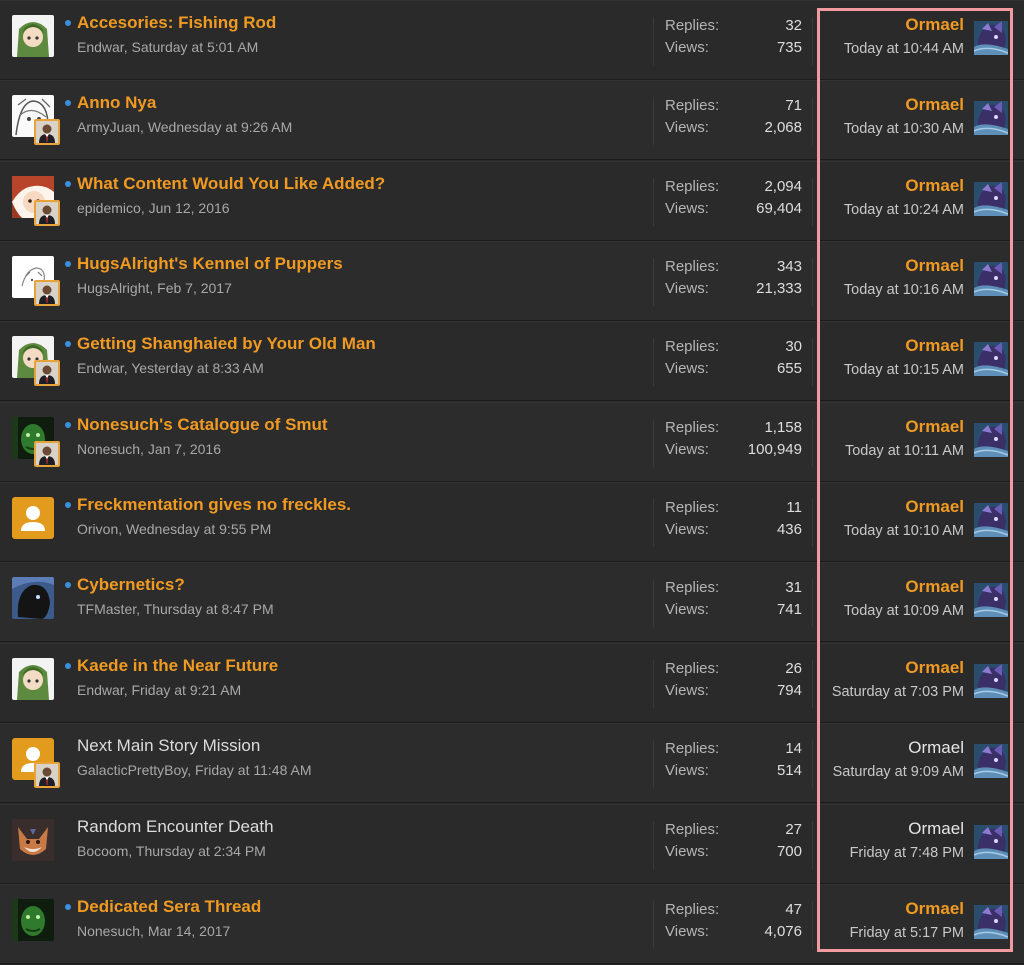 The width and height of the screenshot is (1024, 965). I want to click on thread-title-link: Accesories: Fishing Rod, so click(176, 23).